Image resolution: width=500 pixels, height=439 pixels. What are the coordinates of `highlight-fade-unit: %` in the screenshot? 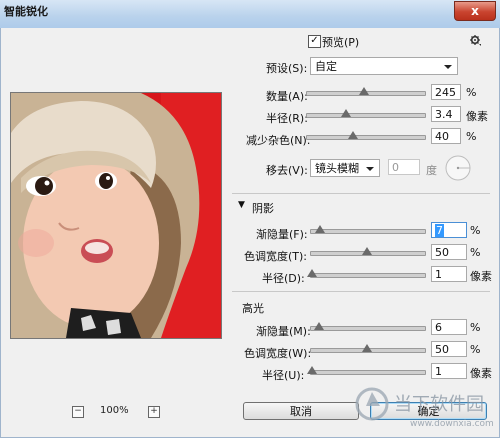 It's located at (475, 327).